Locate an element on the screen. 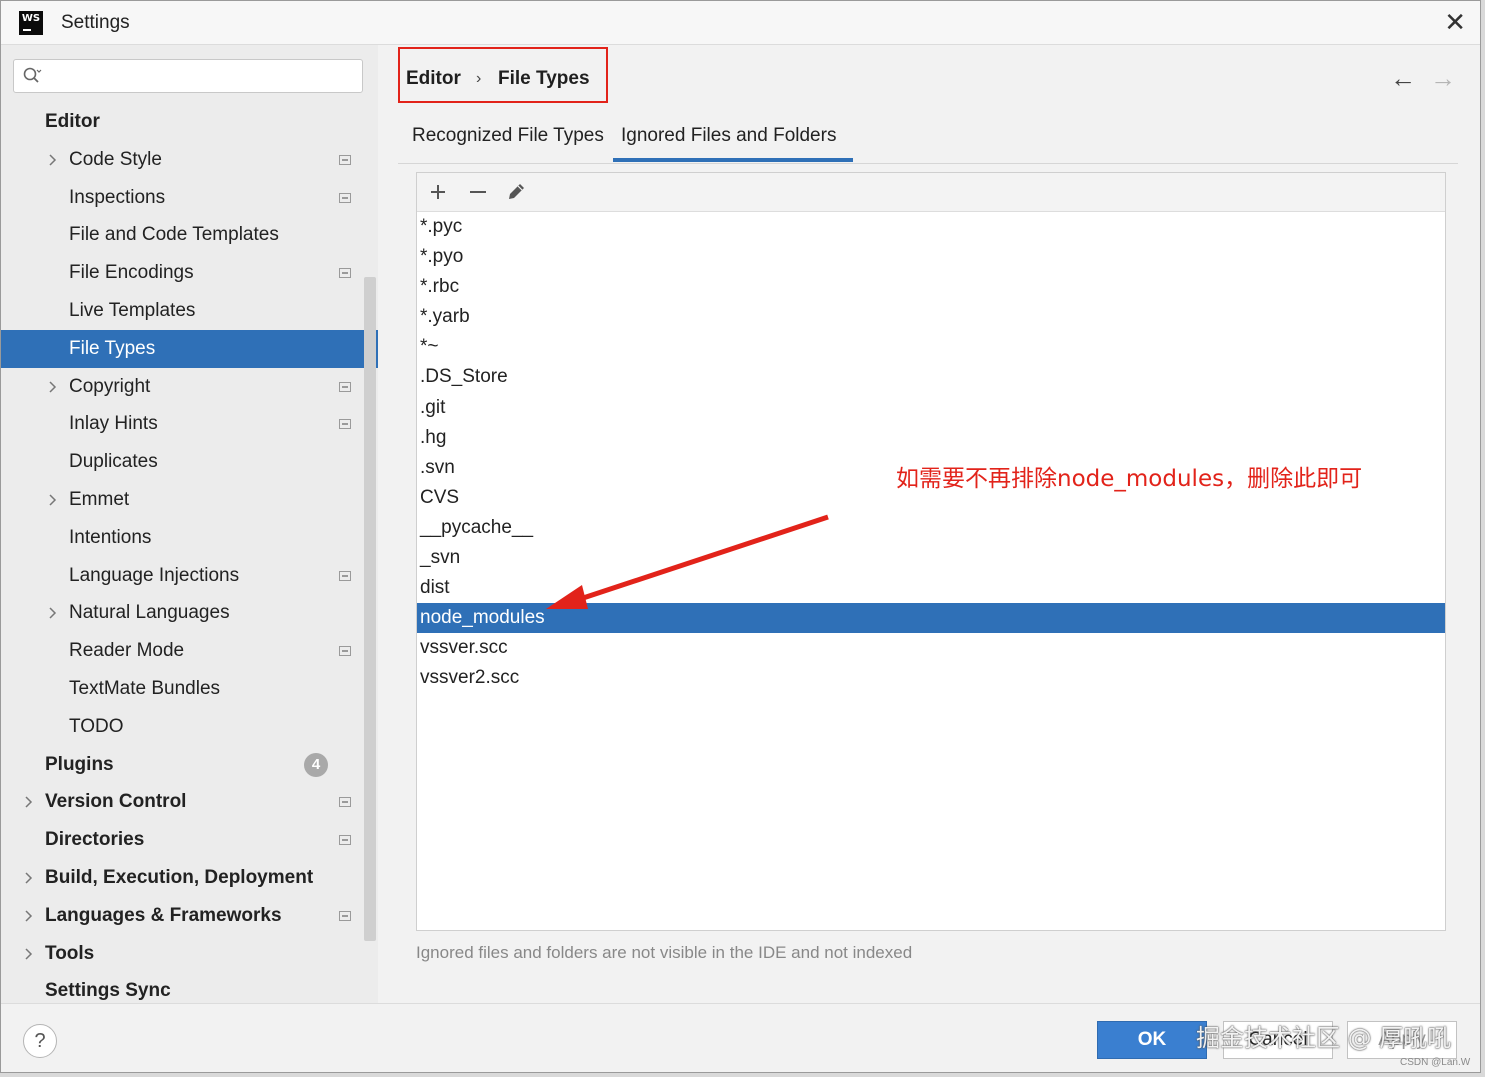  sidebar-item-language-injections: Language Injections is located at coordinates (189, 576).